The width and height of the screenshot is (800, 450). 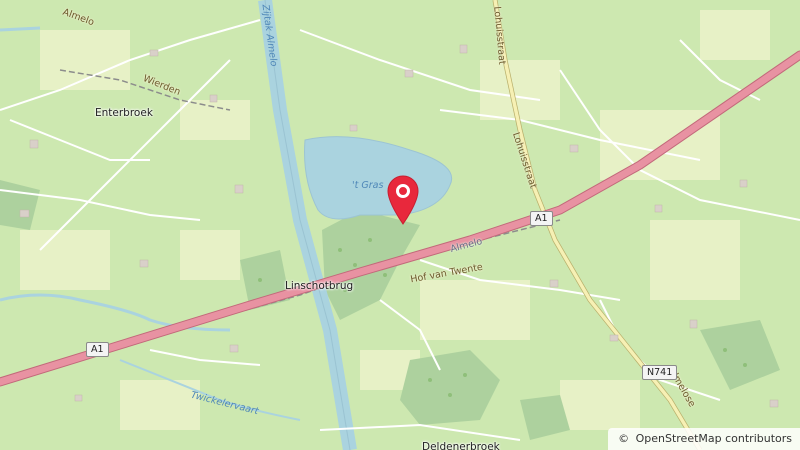 I want to click on place-label-deldenerbroek: Deldenerbroek, so click(x=461, y=445).